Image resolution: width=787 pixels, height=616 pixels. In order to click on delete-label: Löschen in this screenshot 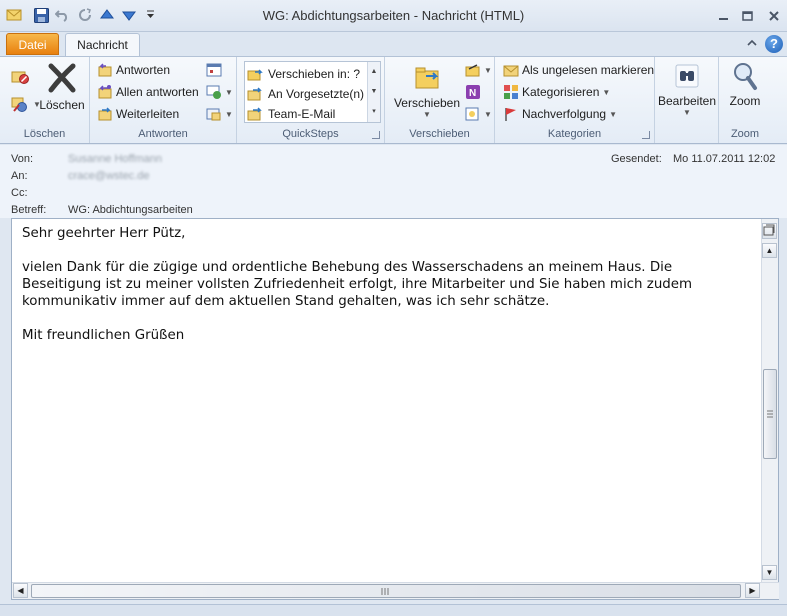, I will do `click(62, 105)`.